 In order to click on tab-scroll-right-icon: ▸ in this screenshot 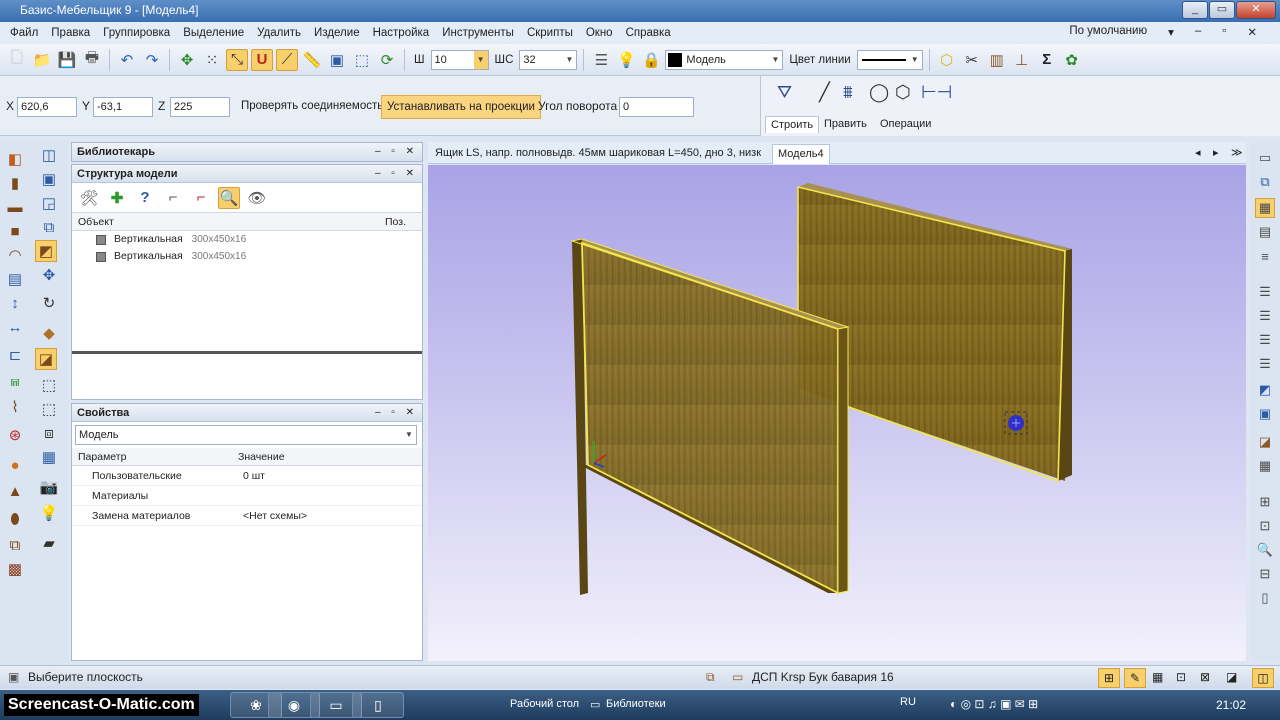, I will do `click(1216, 154)`.